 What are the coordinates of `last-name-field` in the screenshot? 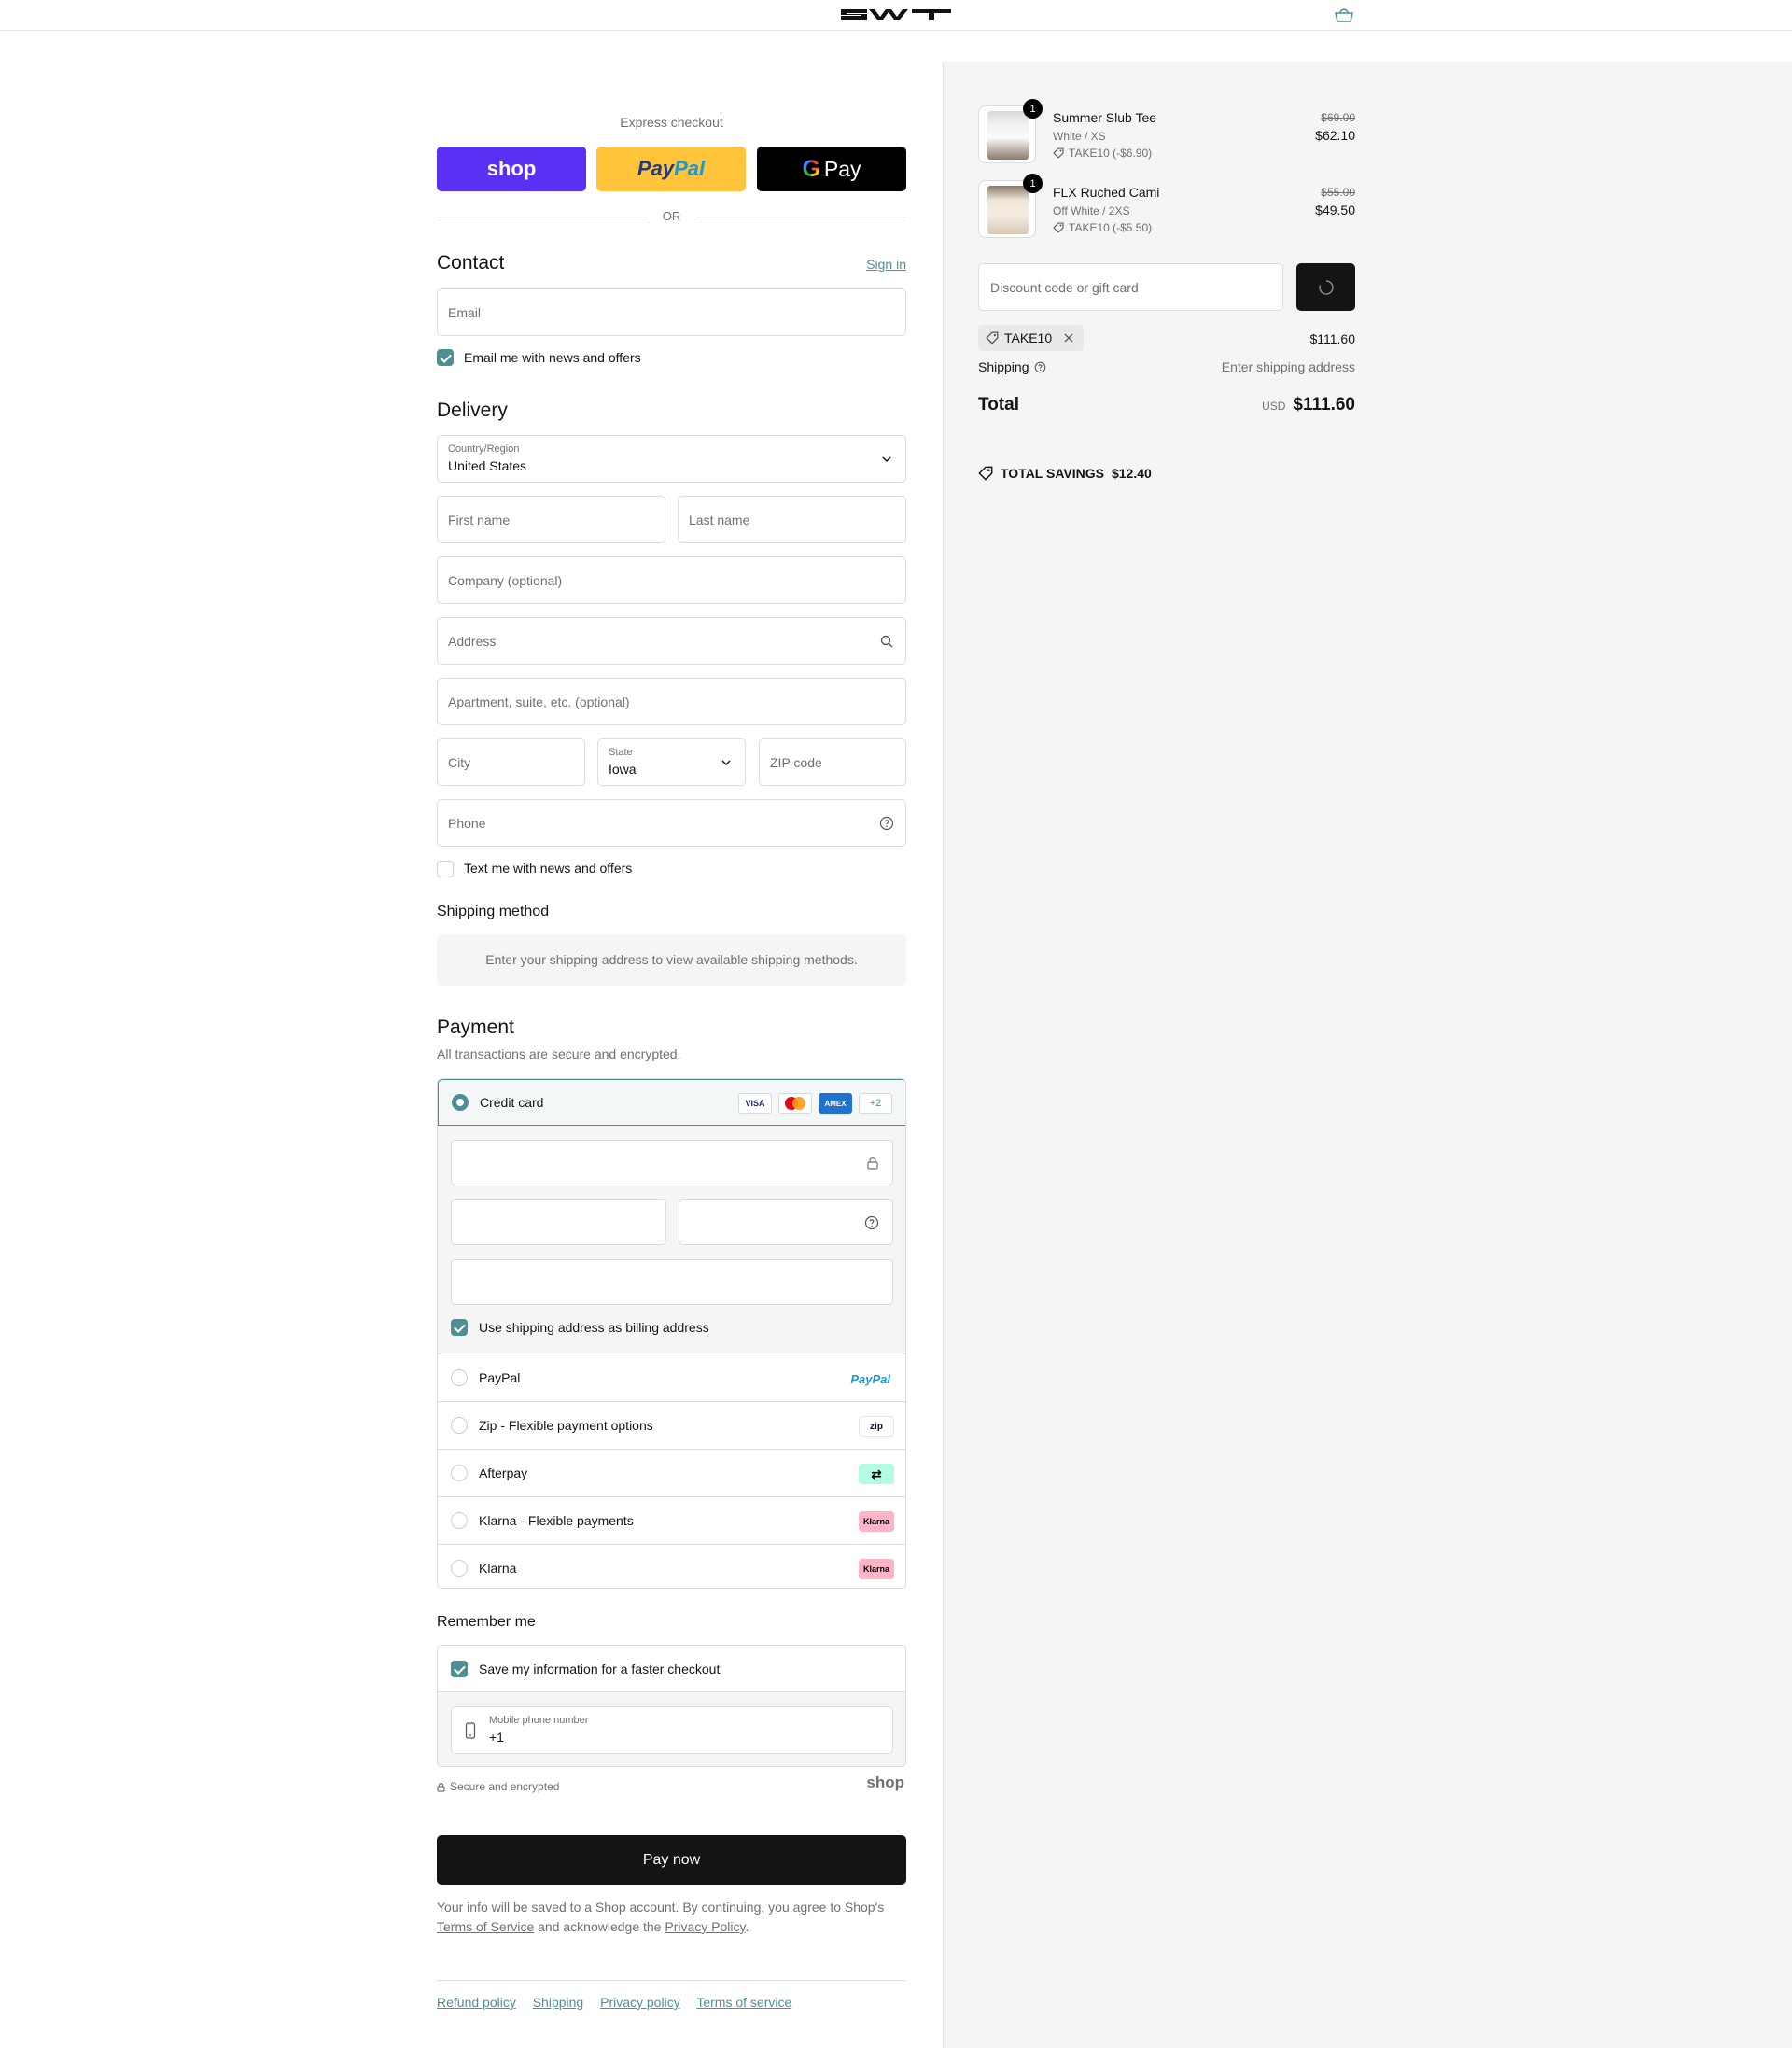 It's located at (792, 519).